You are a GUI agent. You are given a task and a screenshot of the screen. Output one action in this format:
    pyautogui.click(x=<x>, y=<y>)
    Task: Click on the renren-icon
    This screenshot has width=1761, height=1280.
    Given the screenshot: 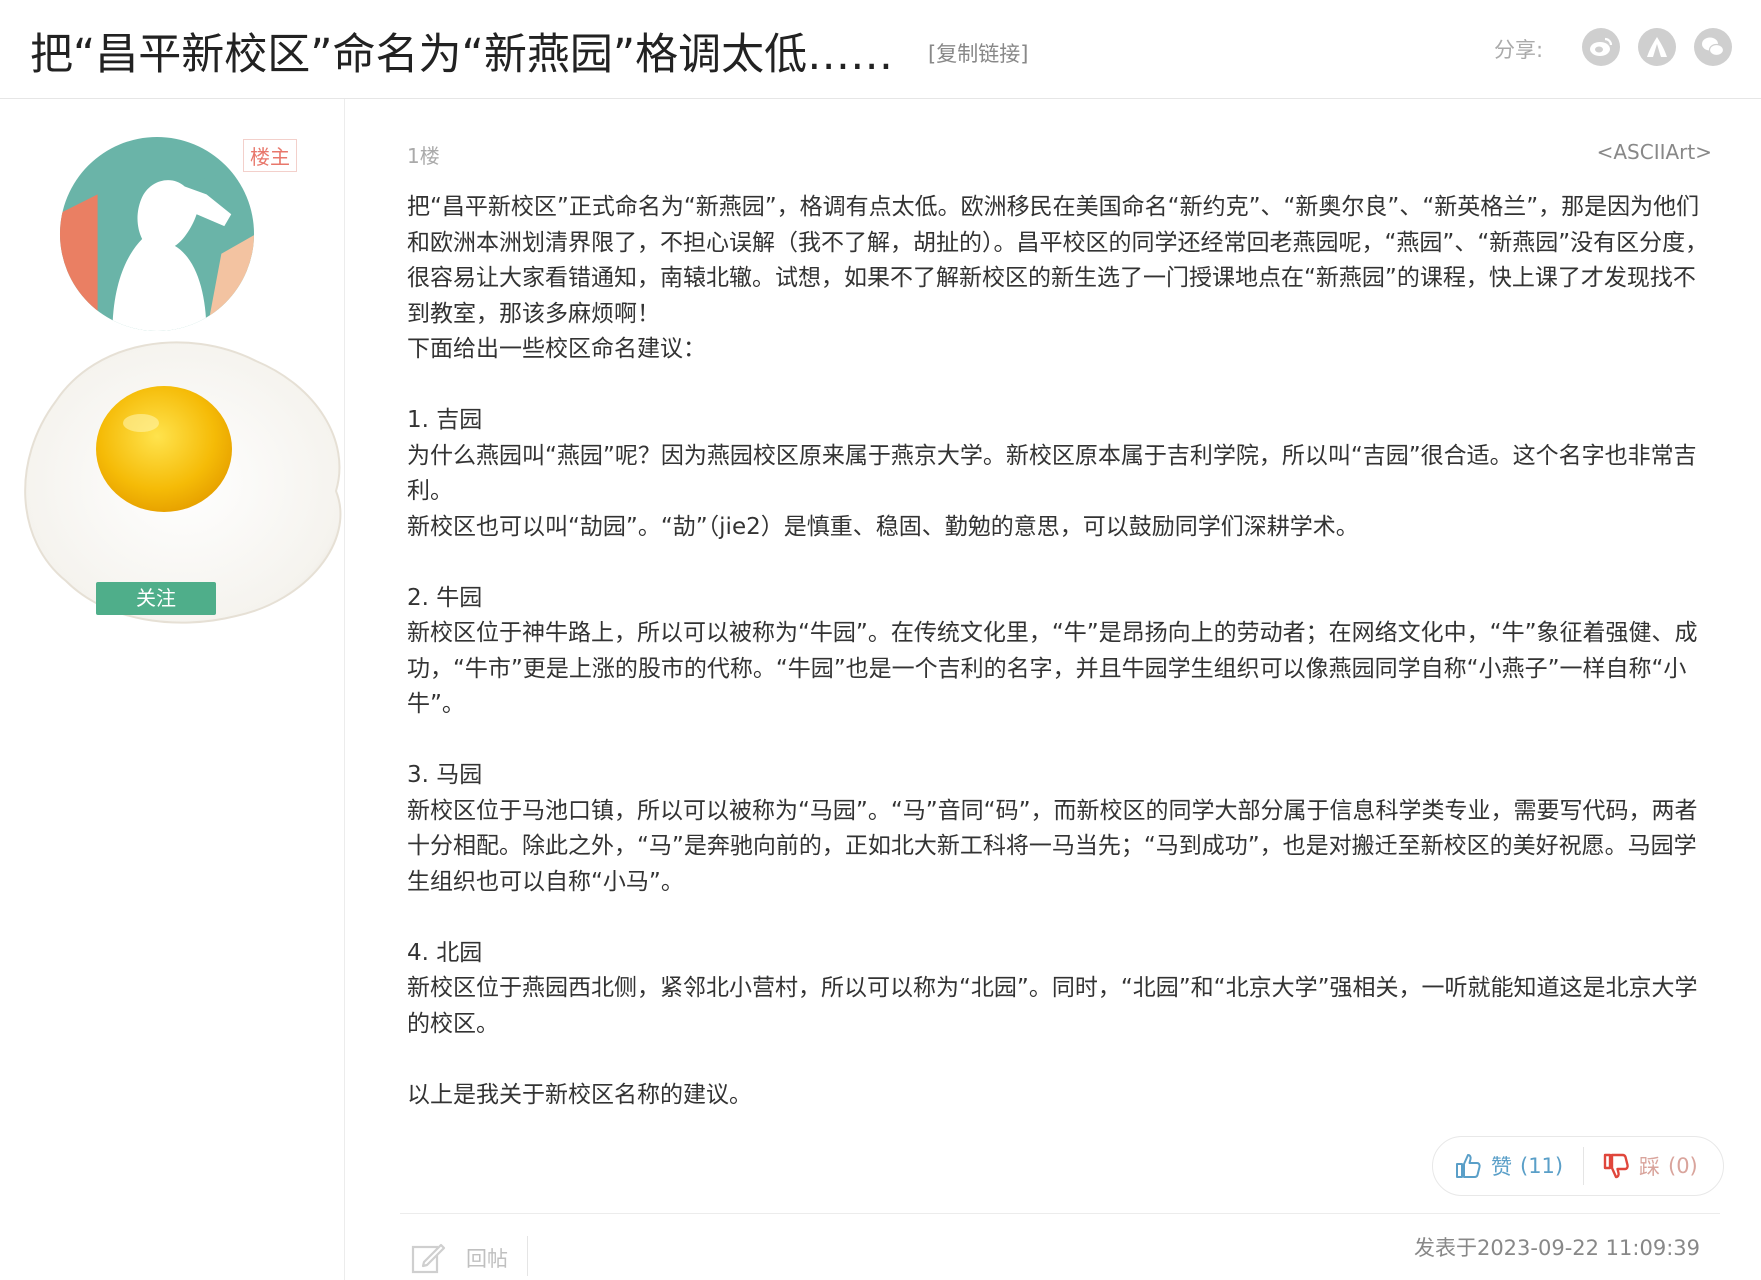 What is the action you would take?
    pyautogui.click(x=1657, y=47)
    